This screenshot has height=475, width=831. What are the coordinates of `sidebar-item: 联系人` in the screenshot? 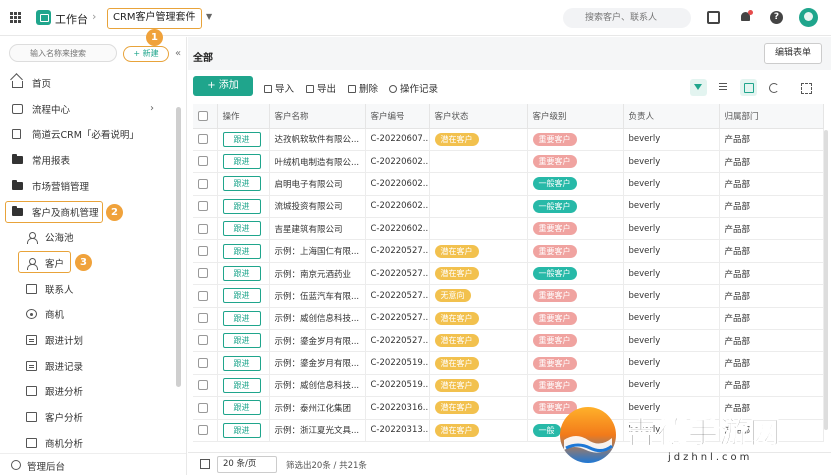 It's located at (93, 289).